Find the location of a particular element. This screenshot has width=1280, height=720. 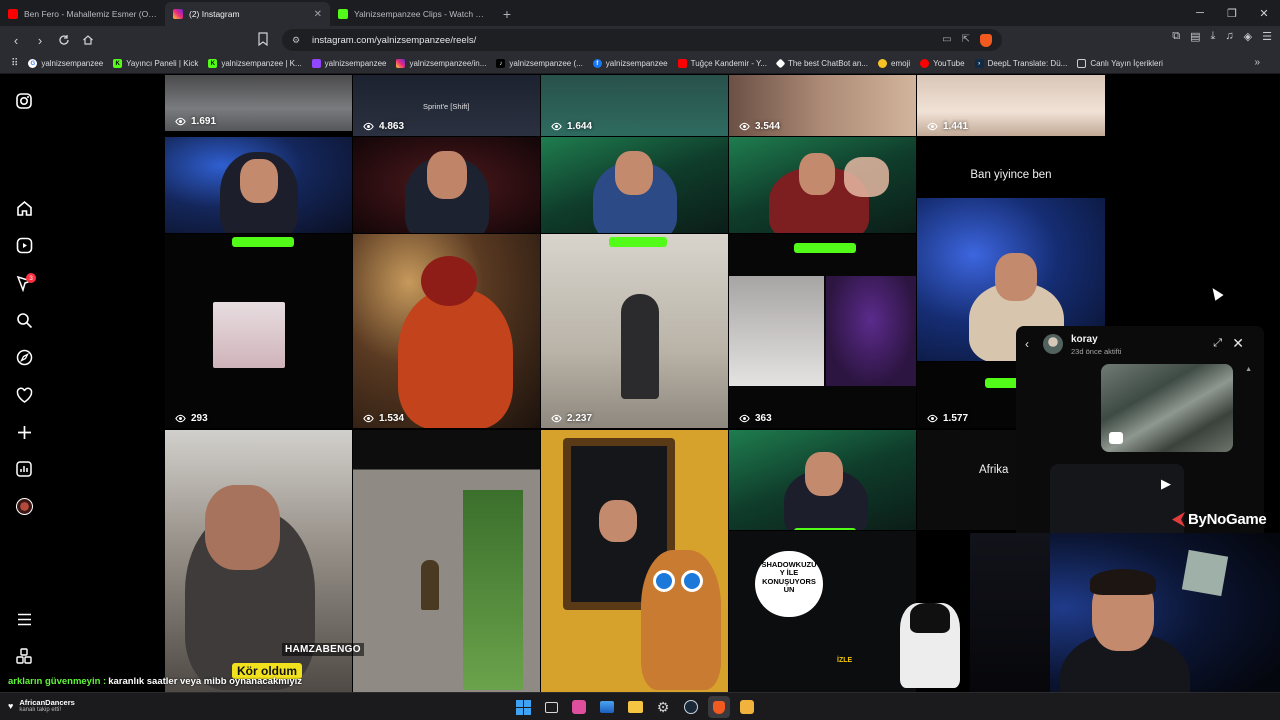

reel-tile: 1.691 is located at coordinates (258, 103).